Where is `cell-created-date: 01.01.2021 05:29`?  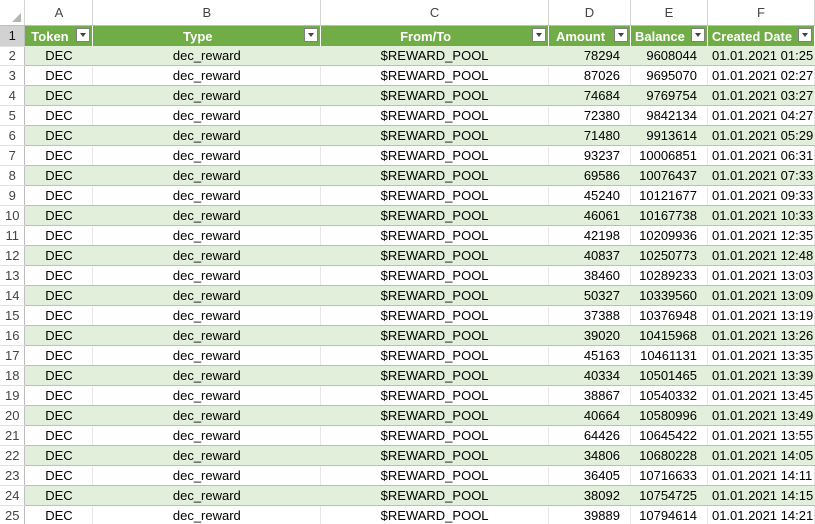 cell-created-date: 01.01.2021 05:29 is located at coordinates (761, 135).